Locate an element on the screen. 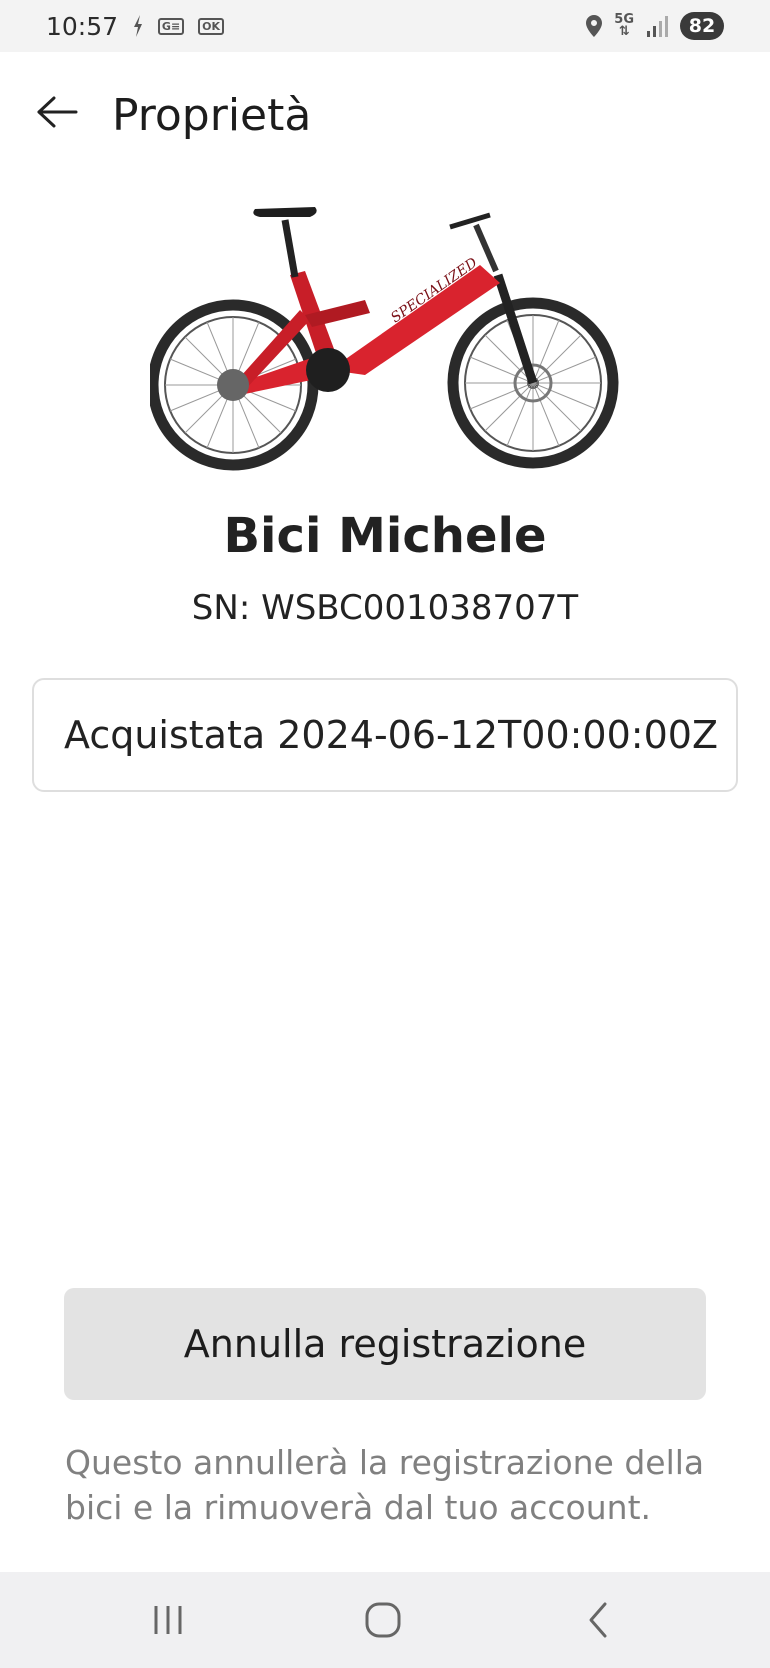 The width and height of the screenshot is (770, 1668). bolt-icon is located at coordinates (138, 26).